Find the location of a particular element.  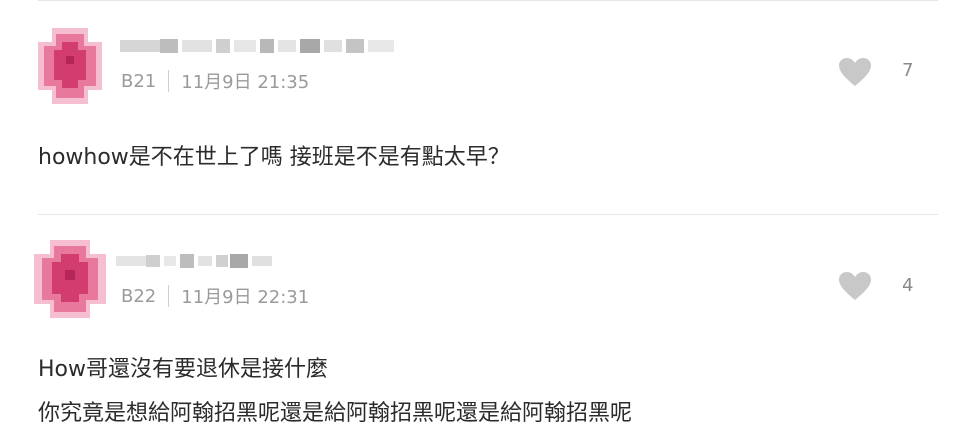

comment-text: howhow是不在世上了嗎 接班是不是有點太早？ is located at coordinates (274, 157).